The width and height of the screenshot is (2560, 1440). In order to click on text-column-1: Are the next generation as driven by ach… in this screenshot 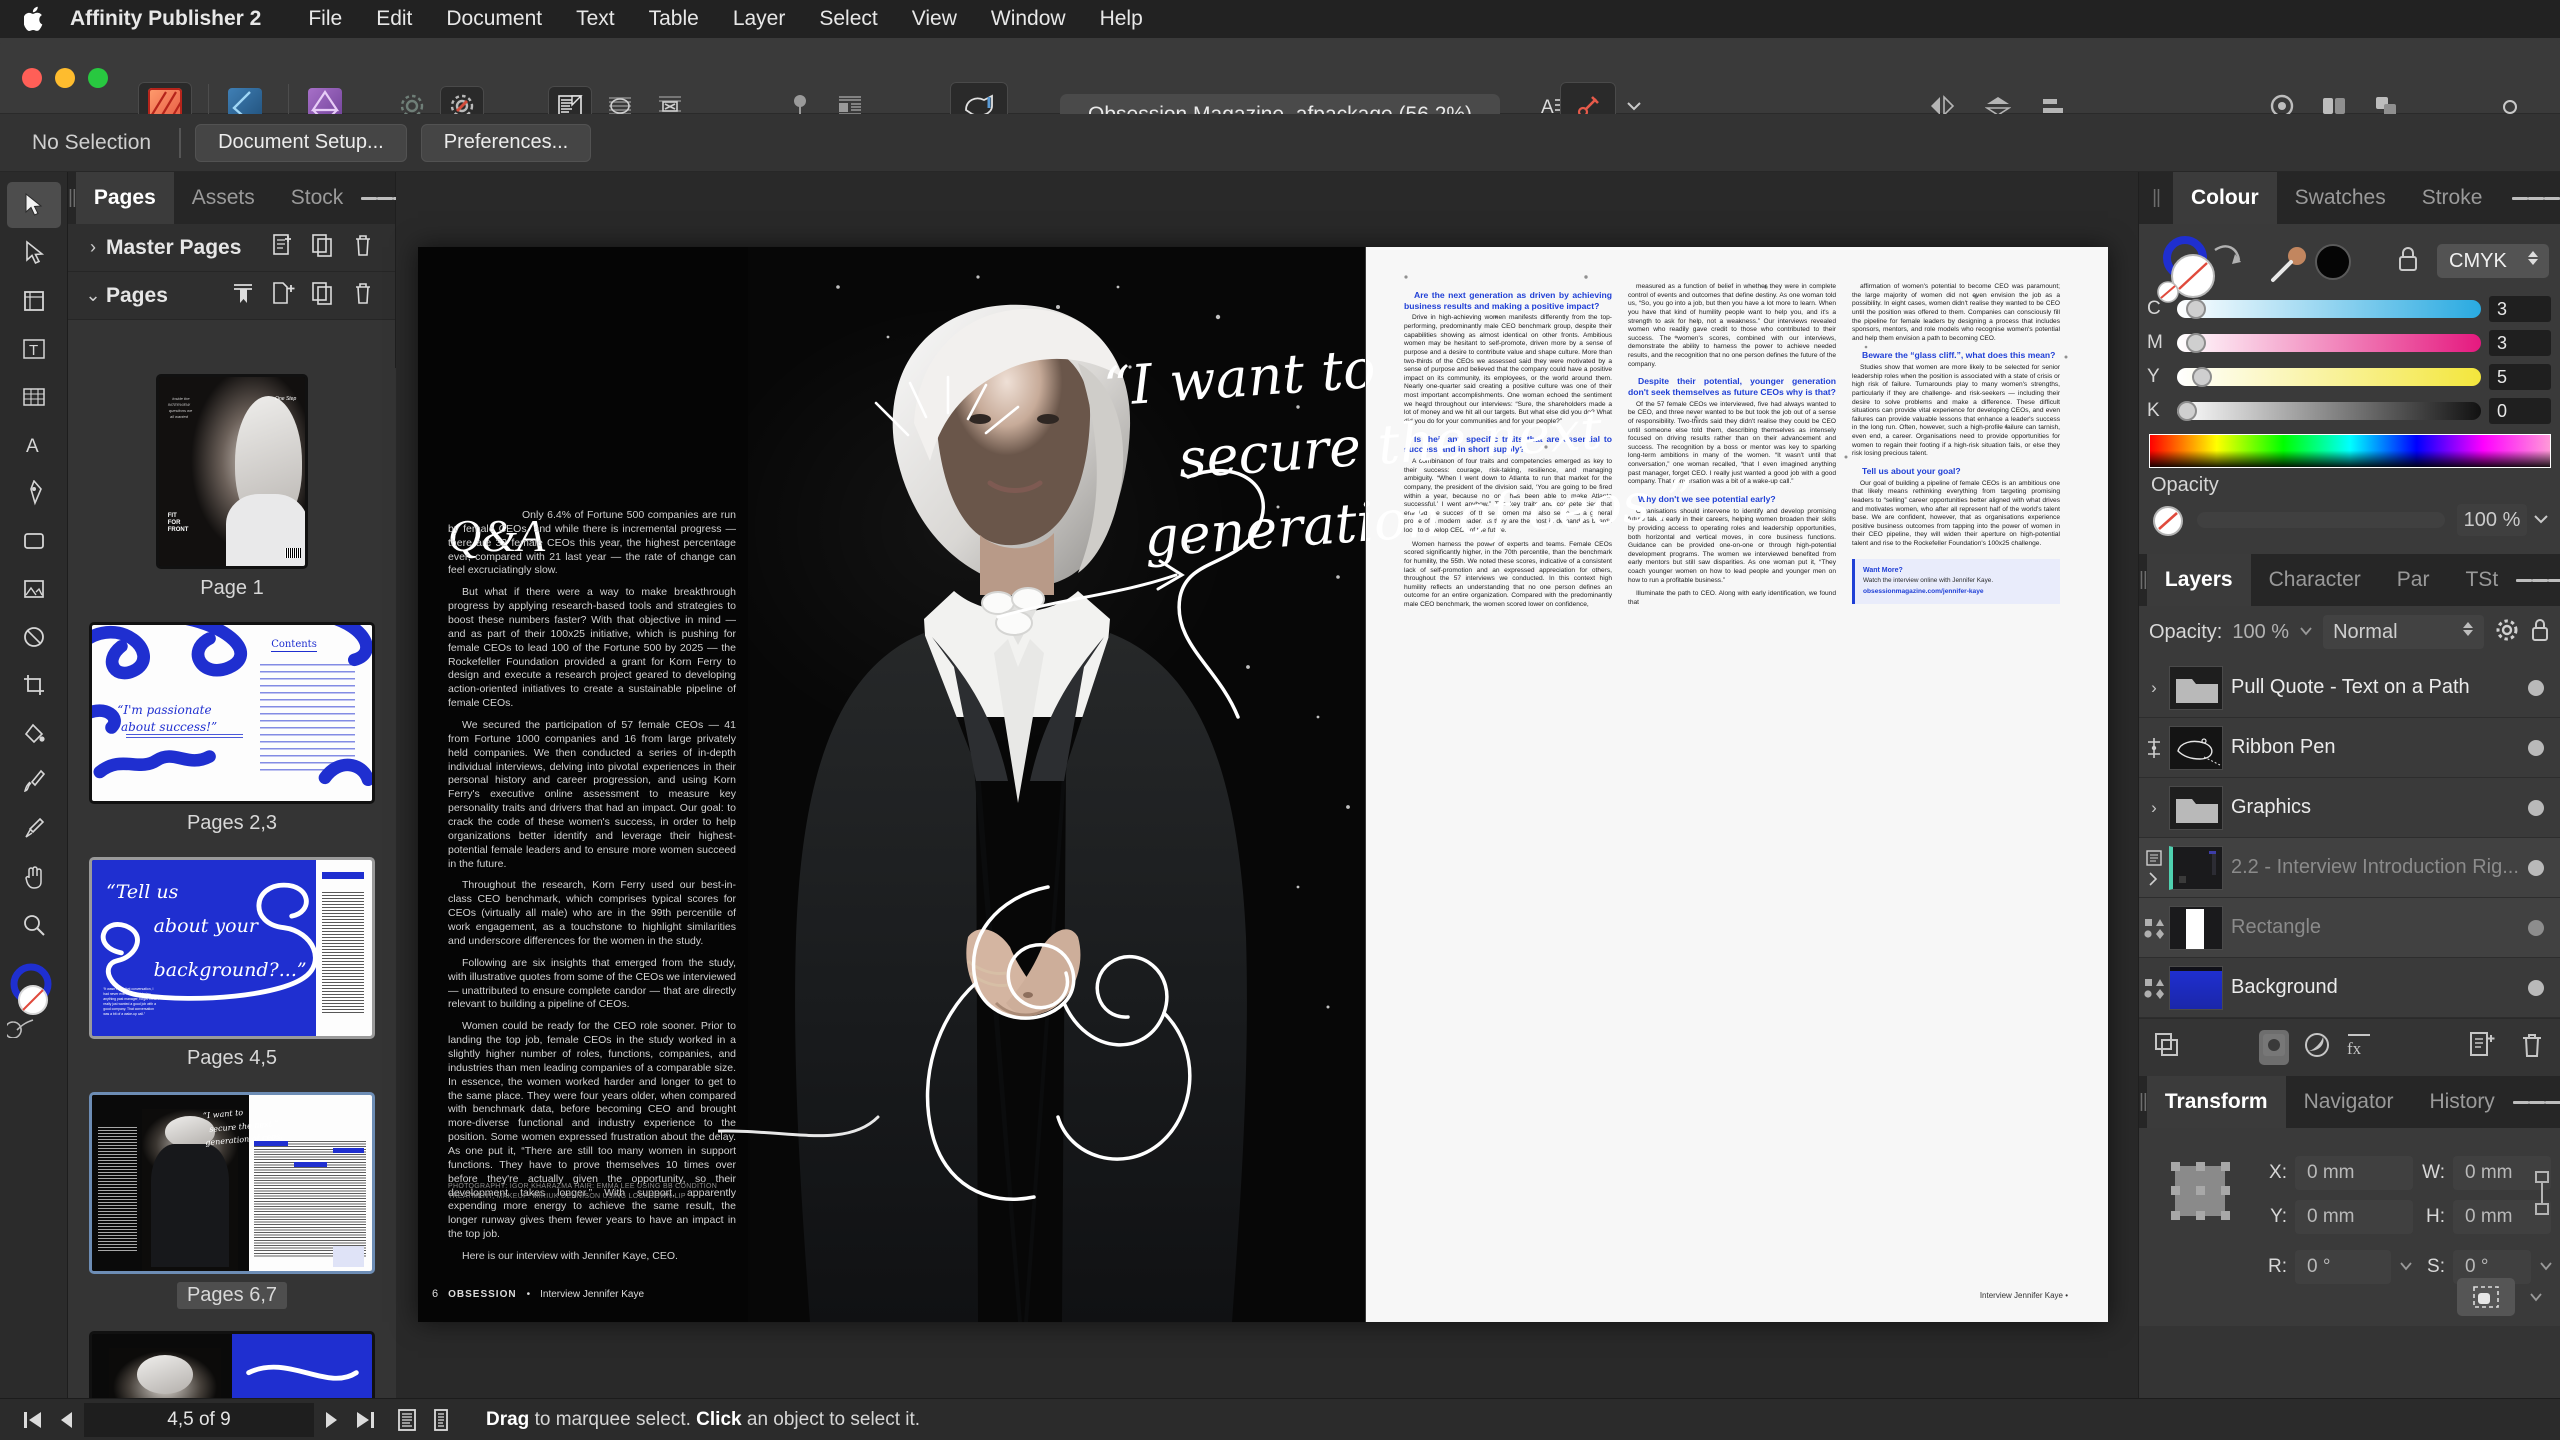, I will do `click(1508, 763)`.